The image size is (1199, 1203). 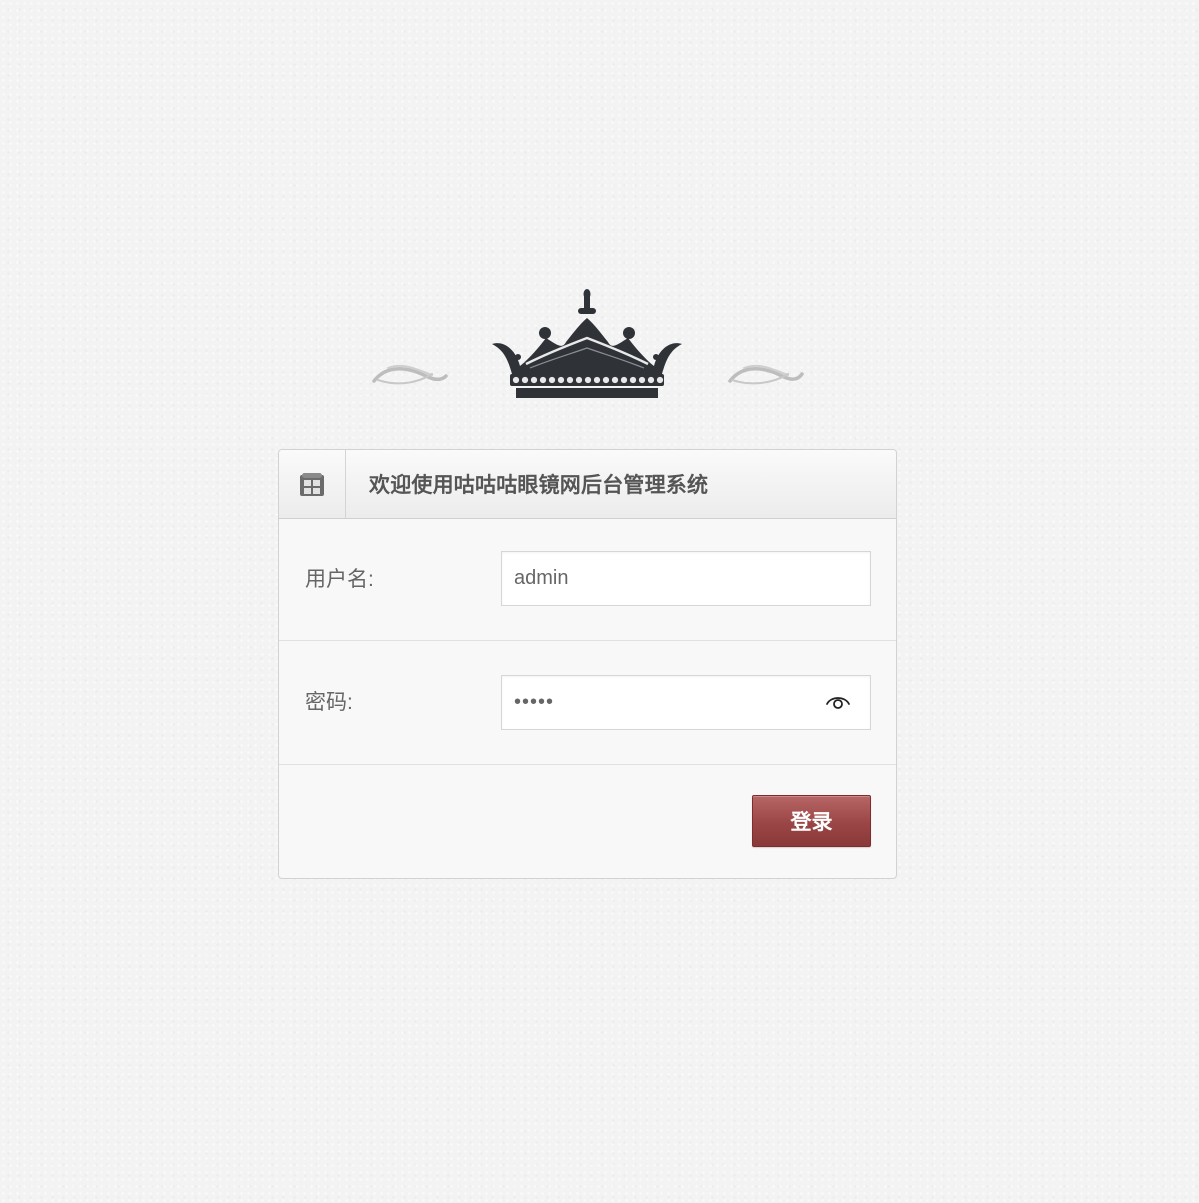 I want to click on panel-title: 欢迎使用咕咕咕眼镜网后台管理系统, so click(x=539, y=485).